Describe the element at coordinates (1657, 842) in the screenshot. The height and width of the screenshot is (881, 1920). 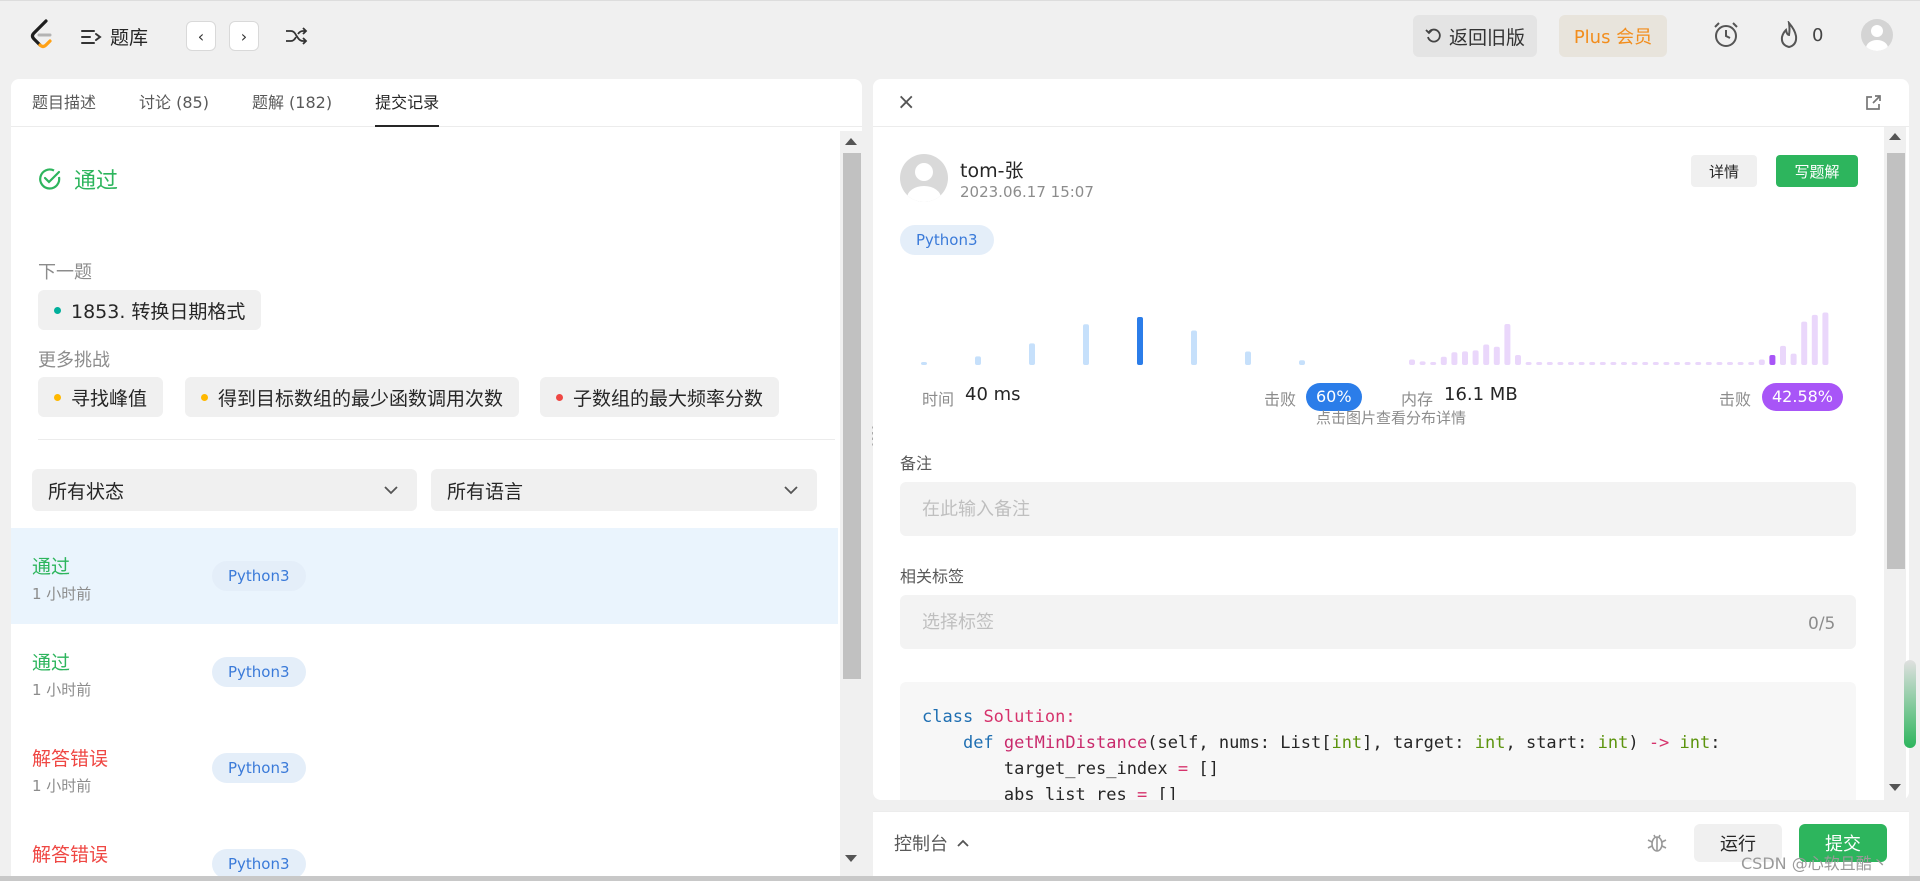
I see `debug-icon` at that location.